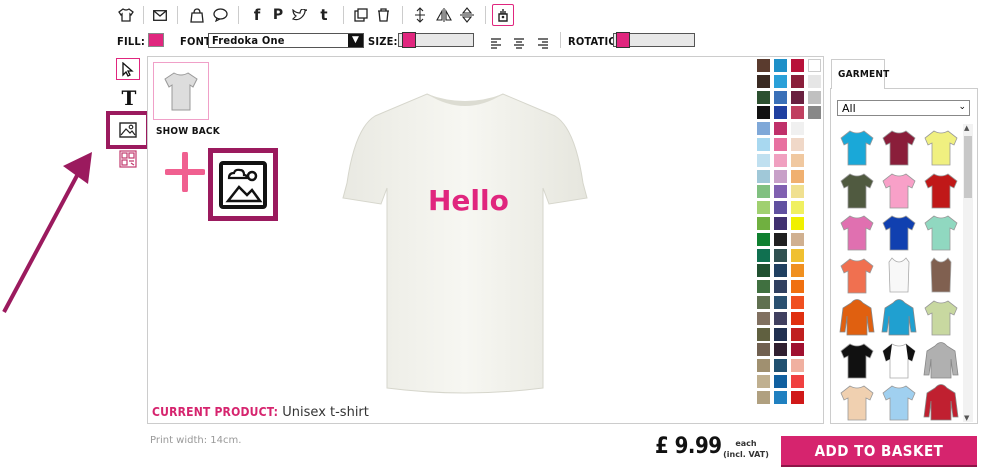  What do you see at coordinates (968, 273) in the screenshot?
I see `garment-scrollbar: ▲ ▼` at bounding box center [968, 273].